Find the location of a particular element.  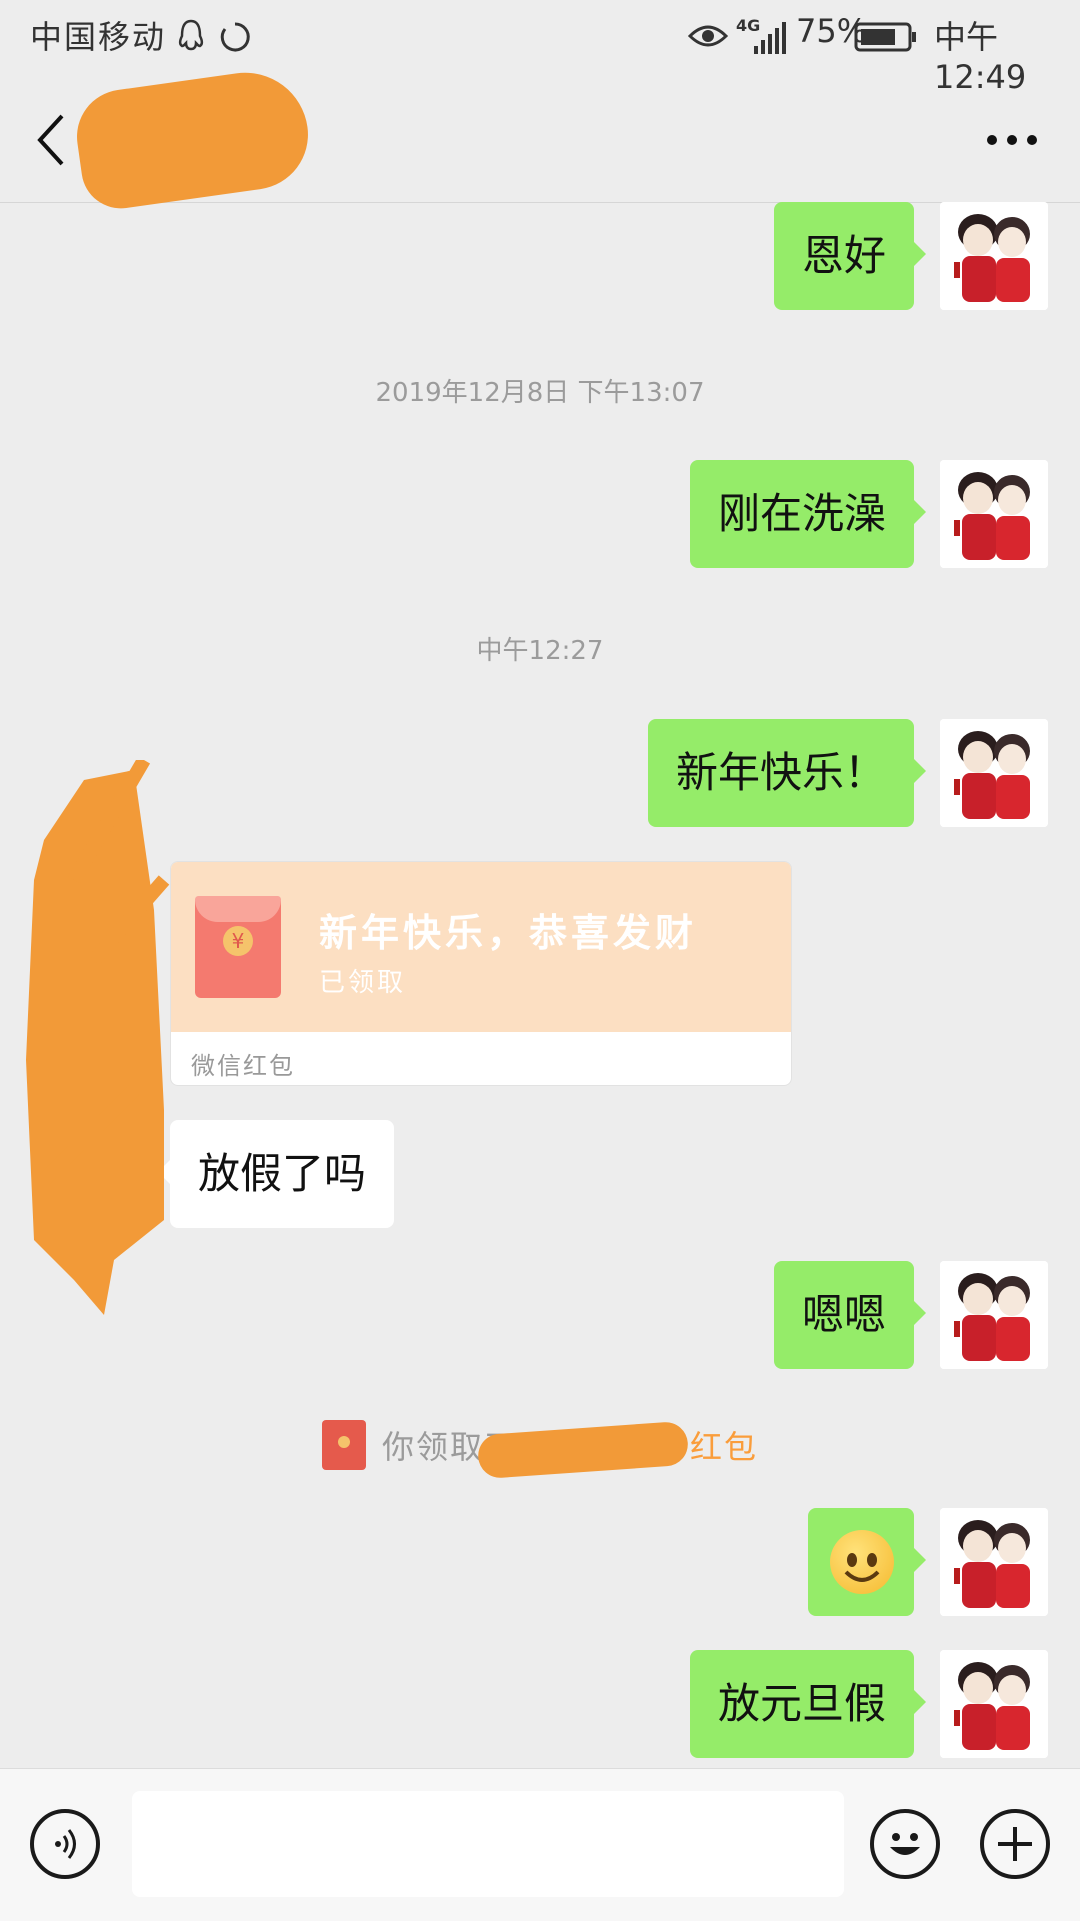

message-bubble-sent: 放元旦假 is located at coordinates (808, 1704).